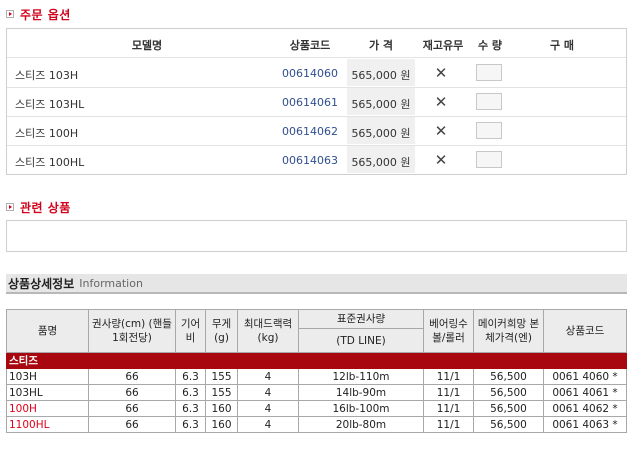 This screenshot has width=635, height=453. What do you see at coordinates (47, 133) in the screenshot?
I see `option-model: 스티즈 100H` at bounding box center [47, 133].